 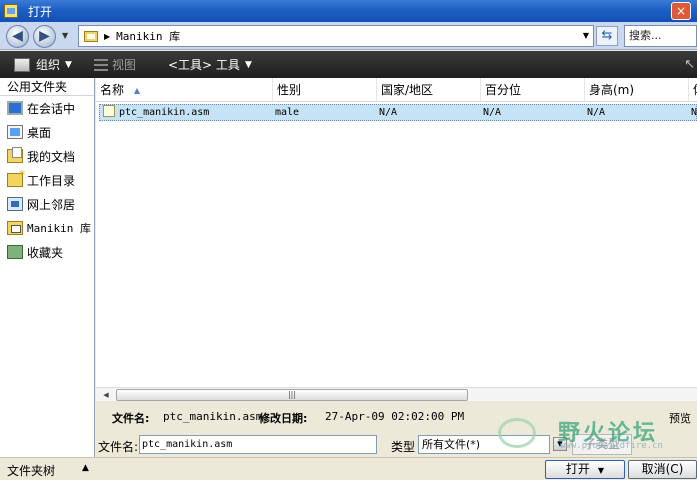 I want to click on column-header-height: 身高(m), so click(x=636, y=90).